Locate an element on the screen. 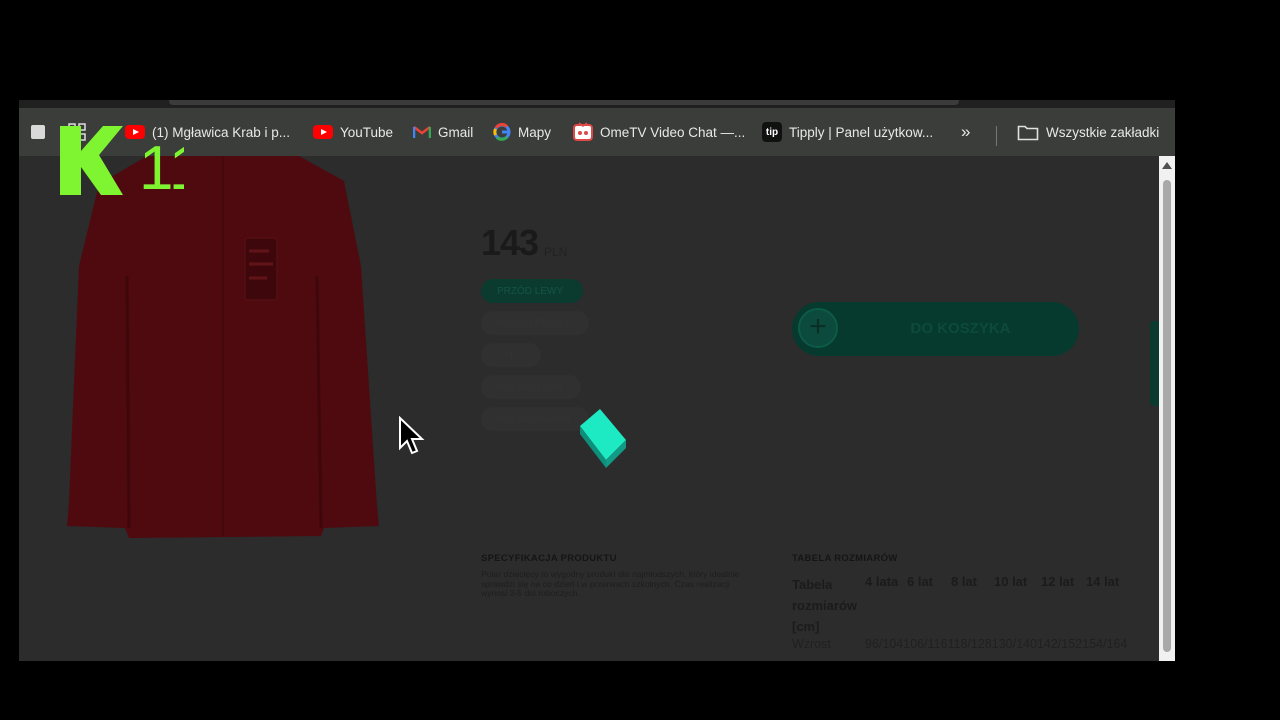  price-currency: PLN is located at coordinates (556, 252).